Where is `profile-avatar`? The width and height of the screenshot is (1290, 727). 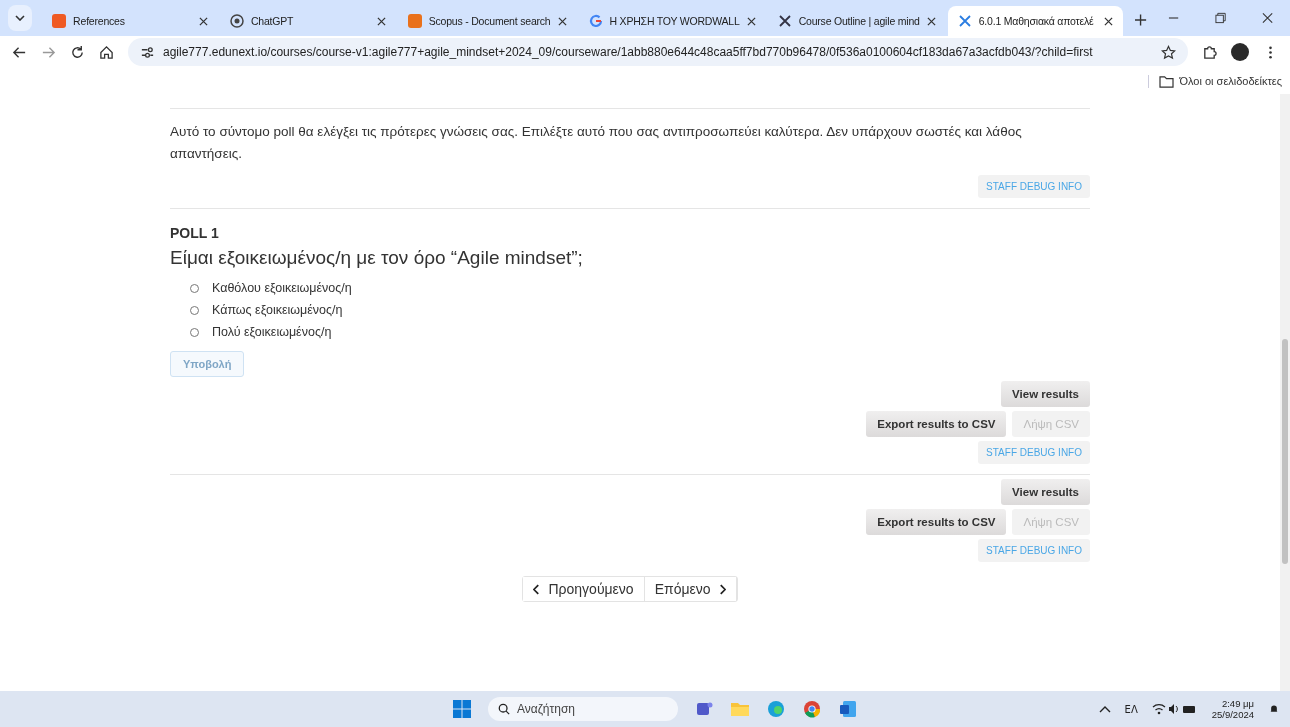 profile-avatar is located at coordinates (1240, 52).